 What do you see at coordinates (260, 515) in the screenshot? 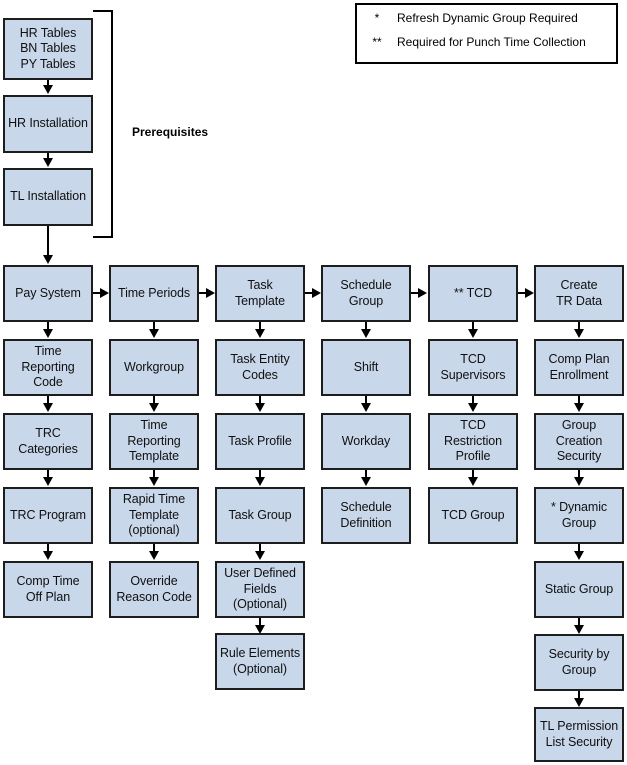
I see `node-task-group: Task Group` at bounding box center [260, 515].